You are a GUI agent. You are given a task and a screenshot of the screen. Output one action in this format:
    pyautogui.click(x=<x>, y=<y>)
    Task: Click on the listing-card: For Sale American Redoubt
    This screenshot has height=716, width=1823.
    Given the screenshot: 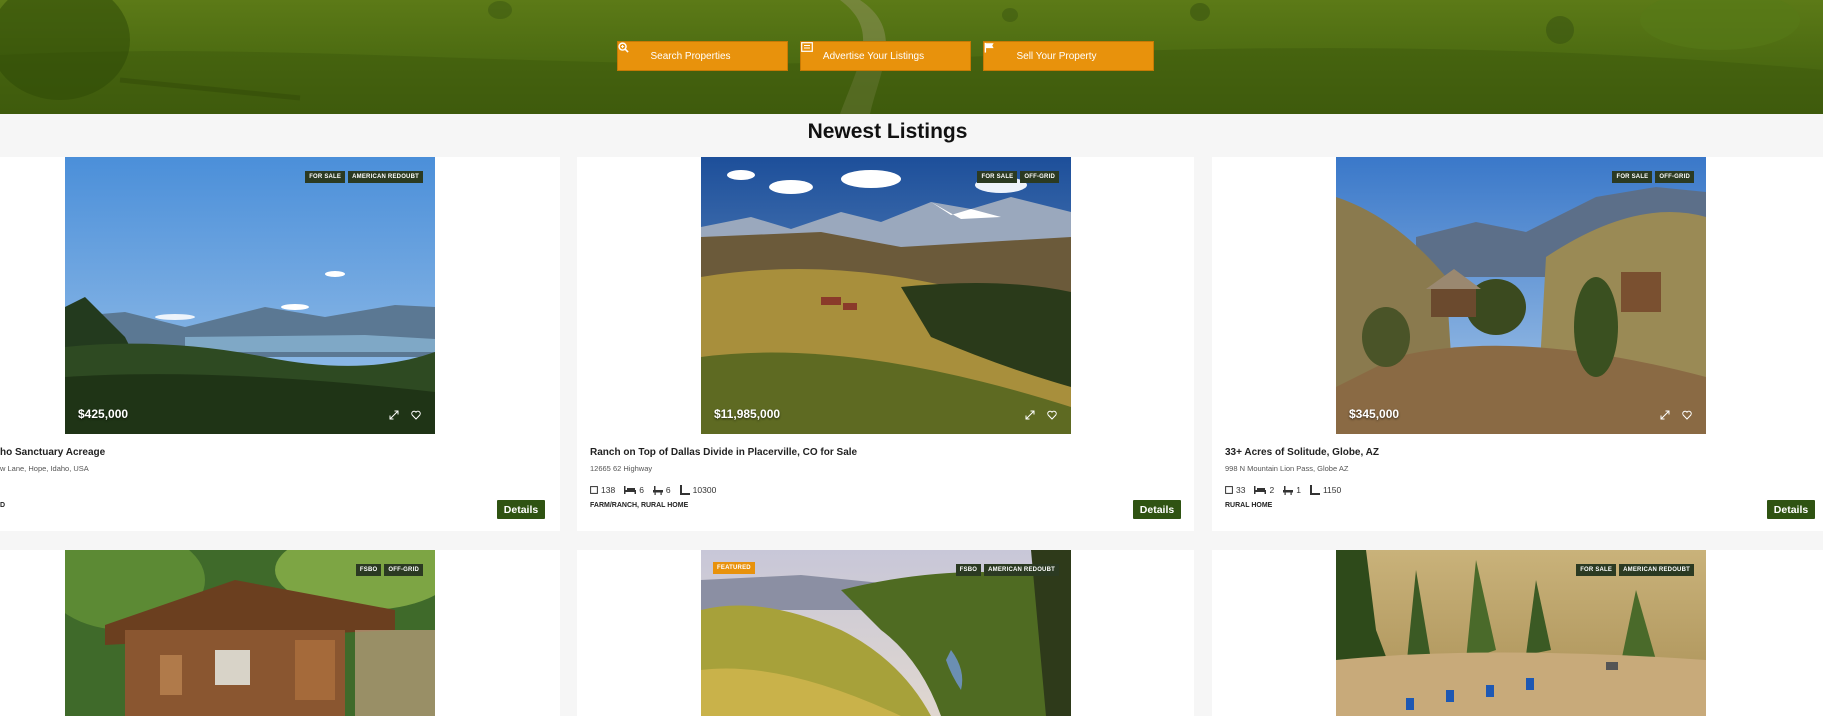 What is the action you would take?
    pyautogui.click(x=1517, y=633)
    